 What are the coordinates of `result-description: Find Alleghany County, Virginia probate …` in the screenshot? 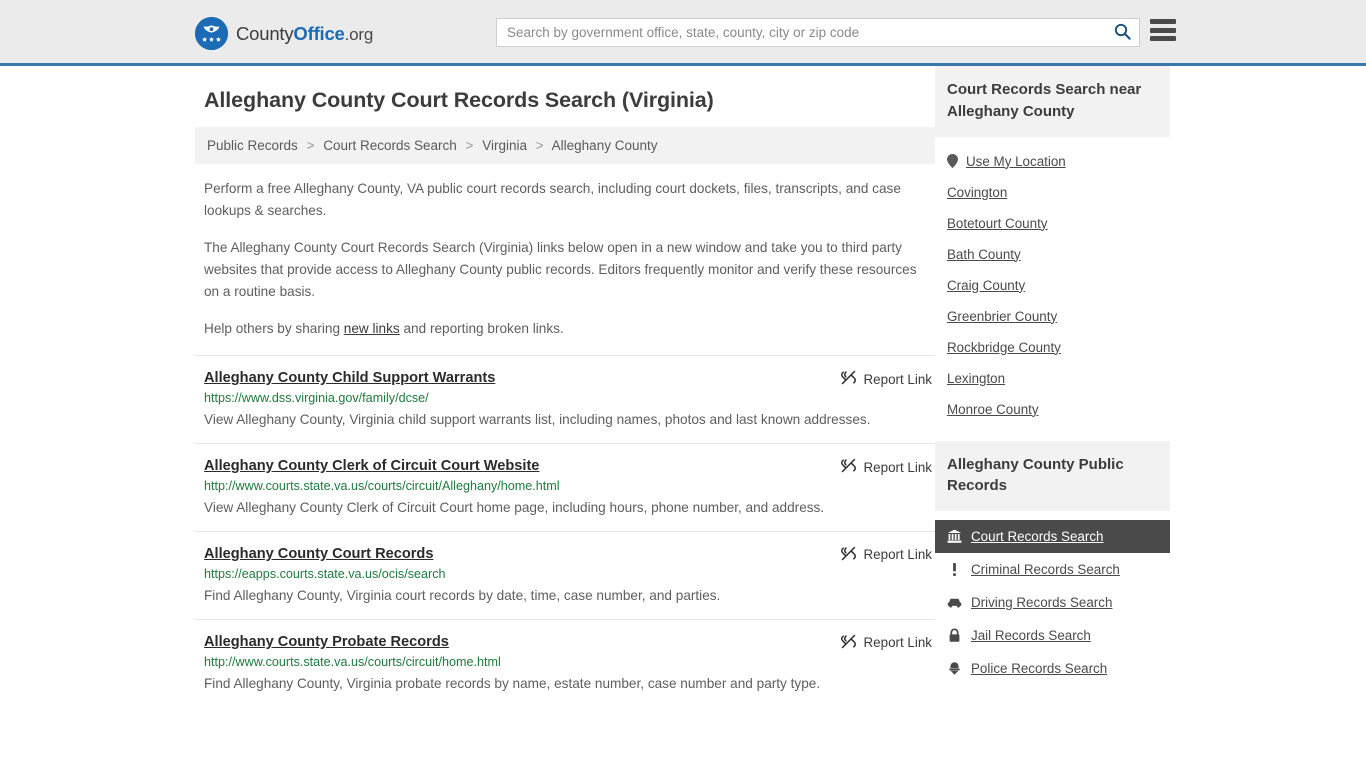 It's located at (512, 683).